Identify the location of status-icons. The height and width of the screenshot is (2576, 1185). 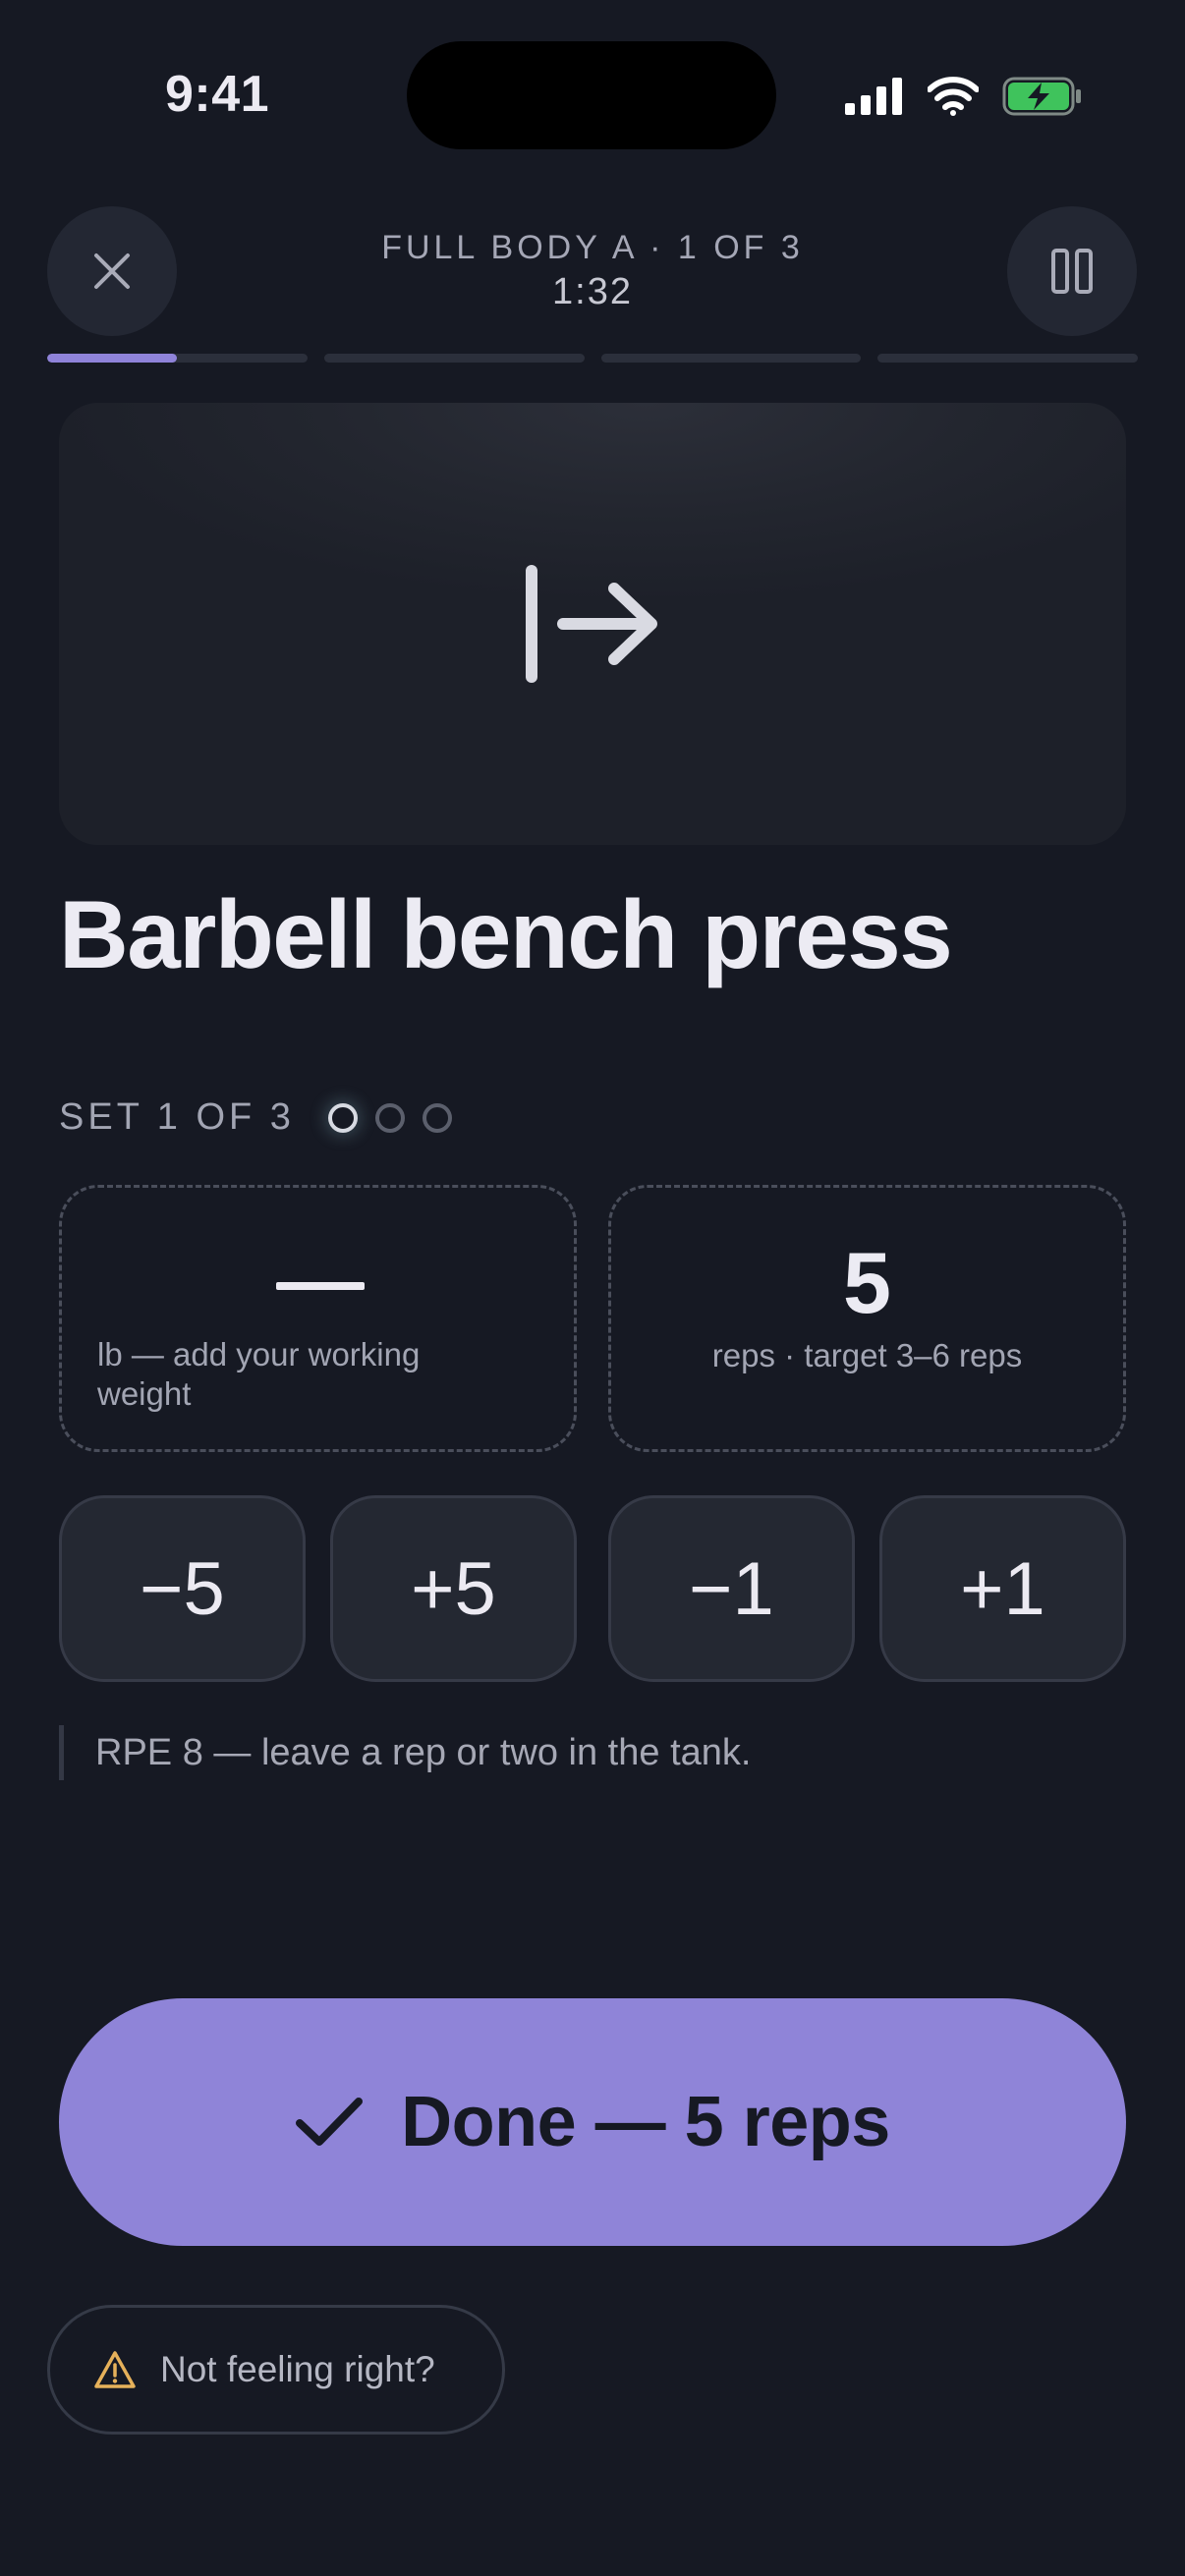
(964, 96).